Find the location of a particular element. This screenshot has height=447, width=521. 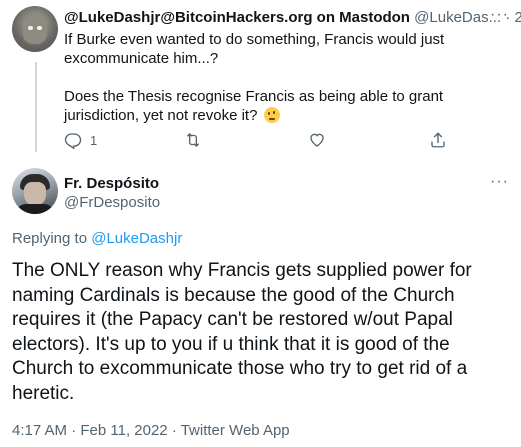

reply-count: 1 is located at coordinates (94, 140).